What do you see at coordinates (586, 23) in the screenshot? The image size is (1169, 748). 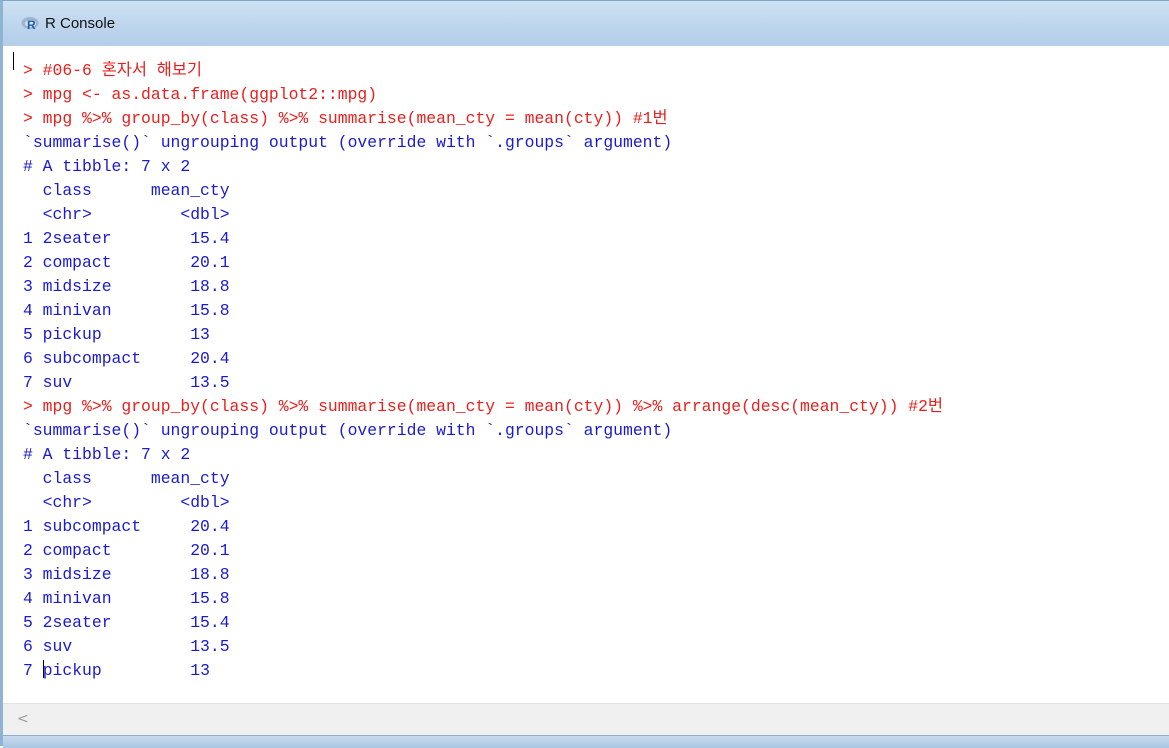 I see `title-bar: R R Console` at bounding box center [586, 23].